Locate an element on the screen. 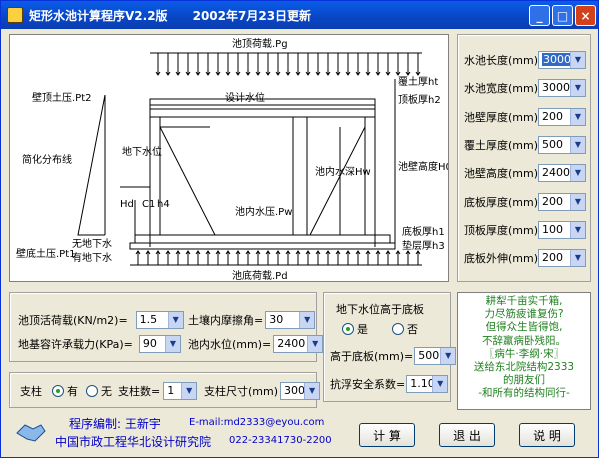 Image resolution: width=599 pixels, height=458 pixels. param-select: 500 ▼ is located at coordinates (562, 144).